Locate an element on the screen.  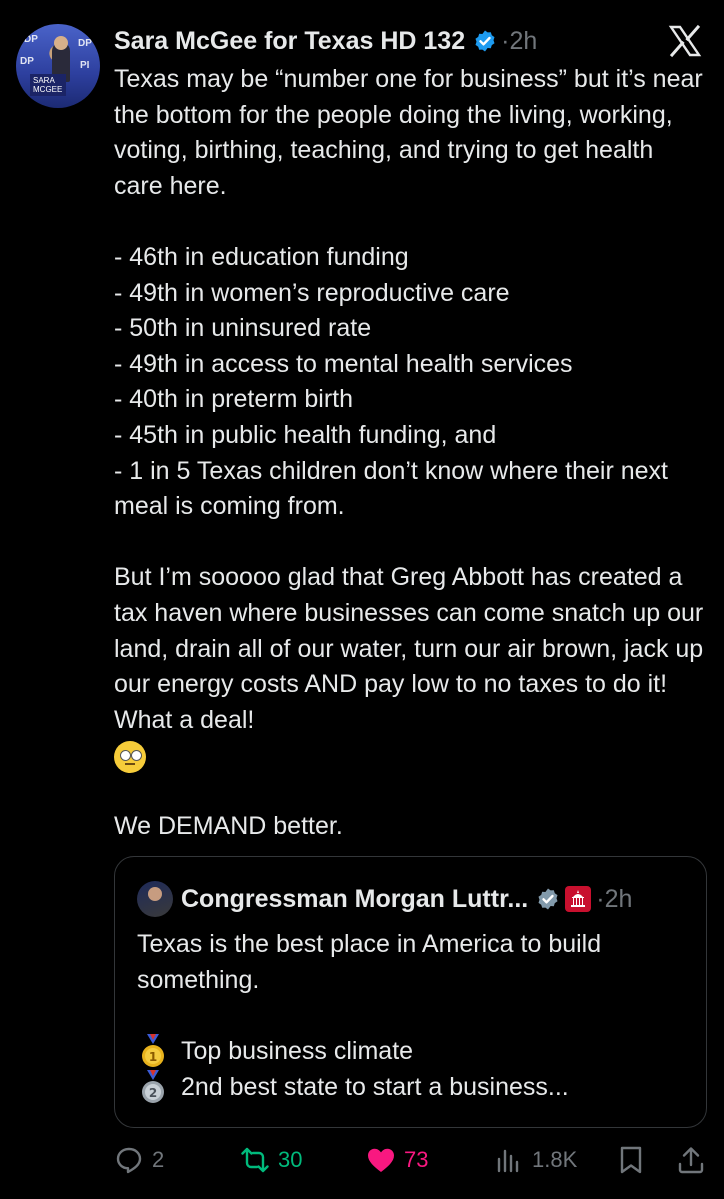
views-icon is located at coordinates (508, 1161).